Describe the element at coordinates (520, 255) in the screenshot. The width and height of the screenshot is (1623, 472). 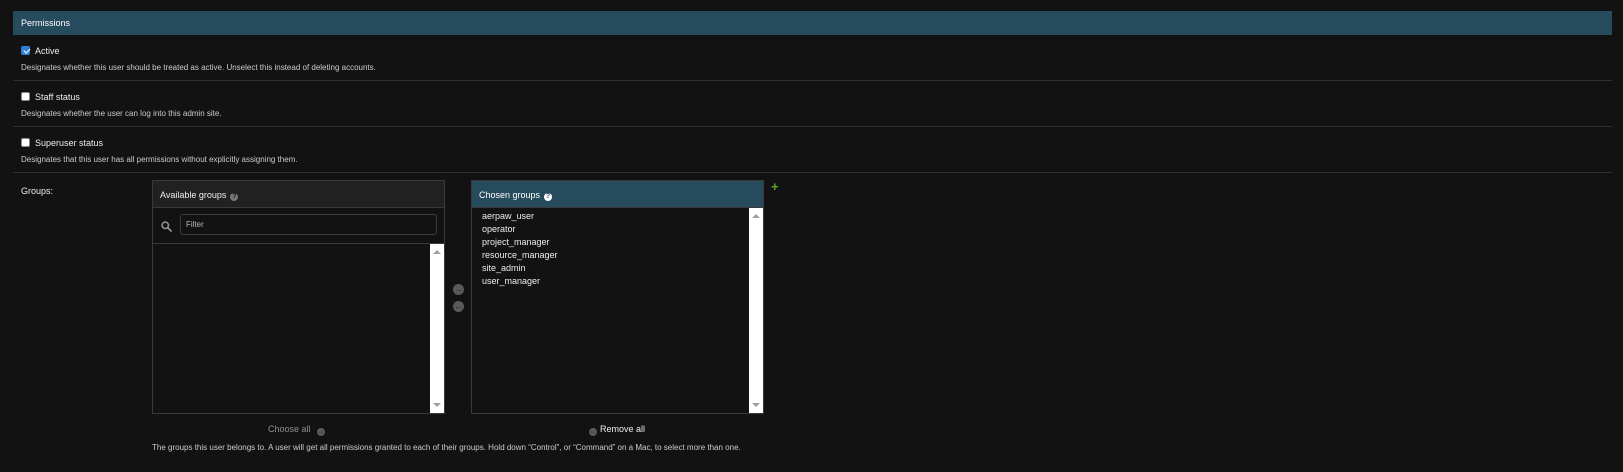
I see `chosen-group-item: resource_manager` at that location.